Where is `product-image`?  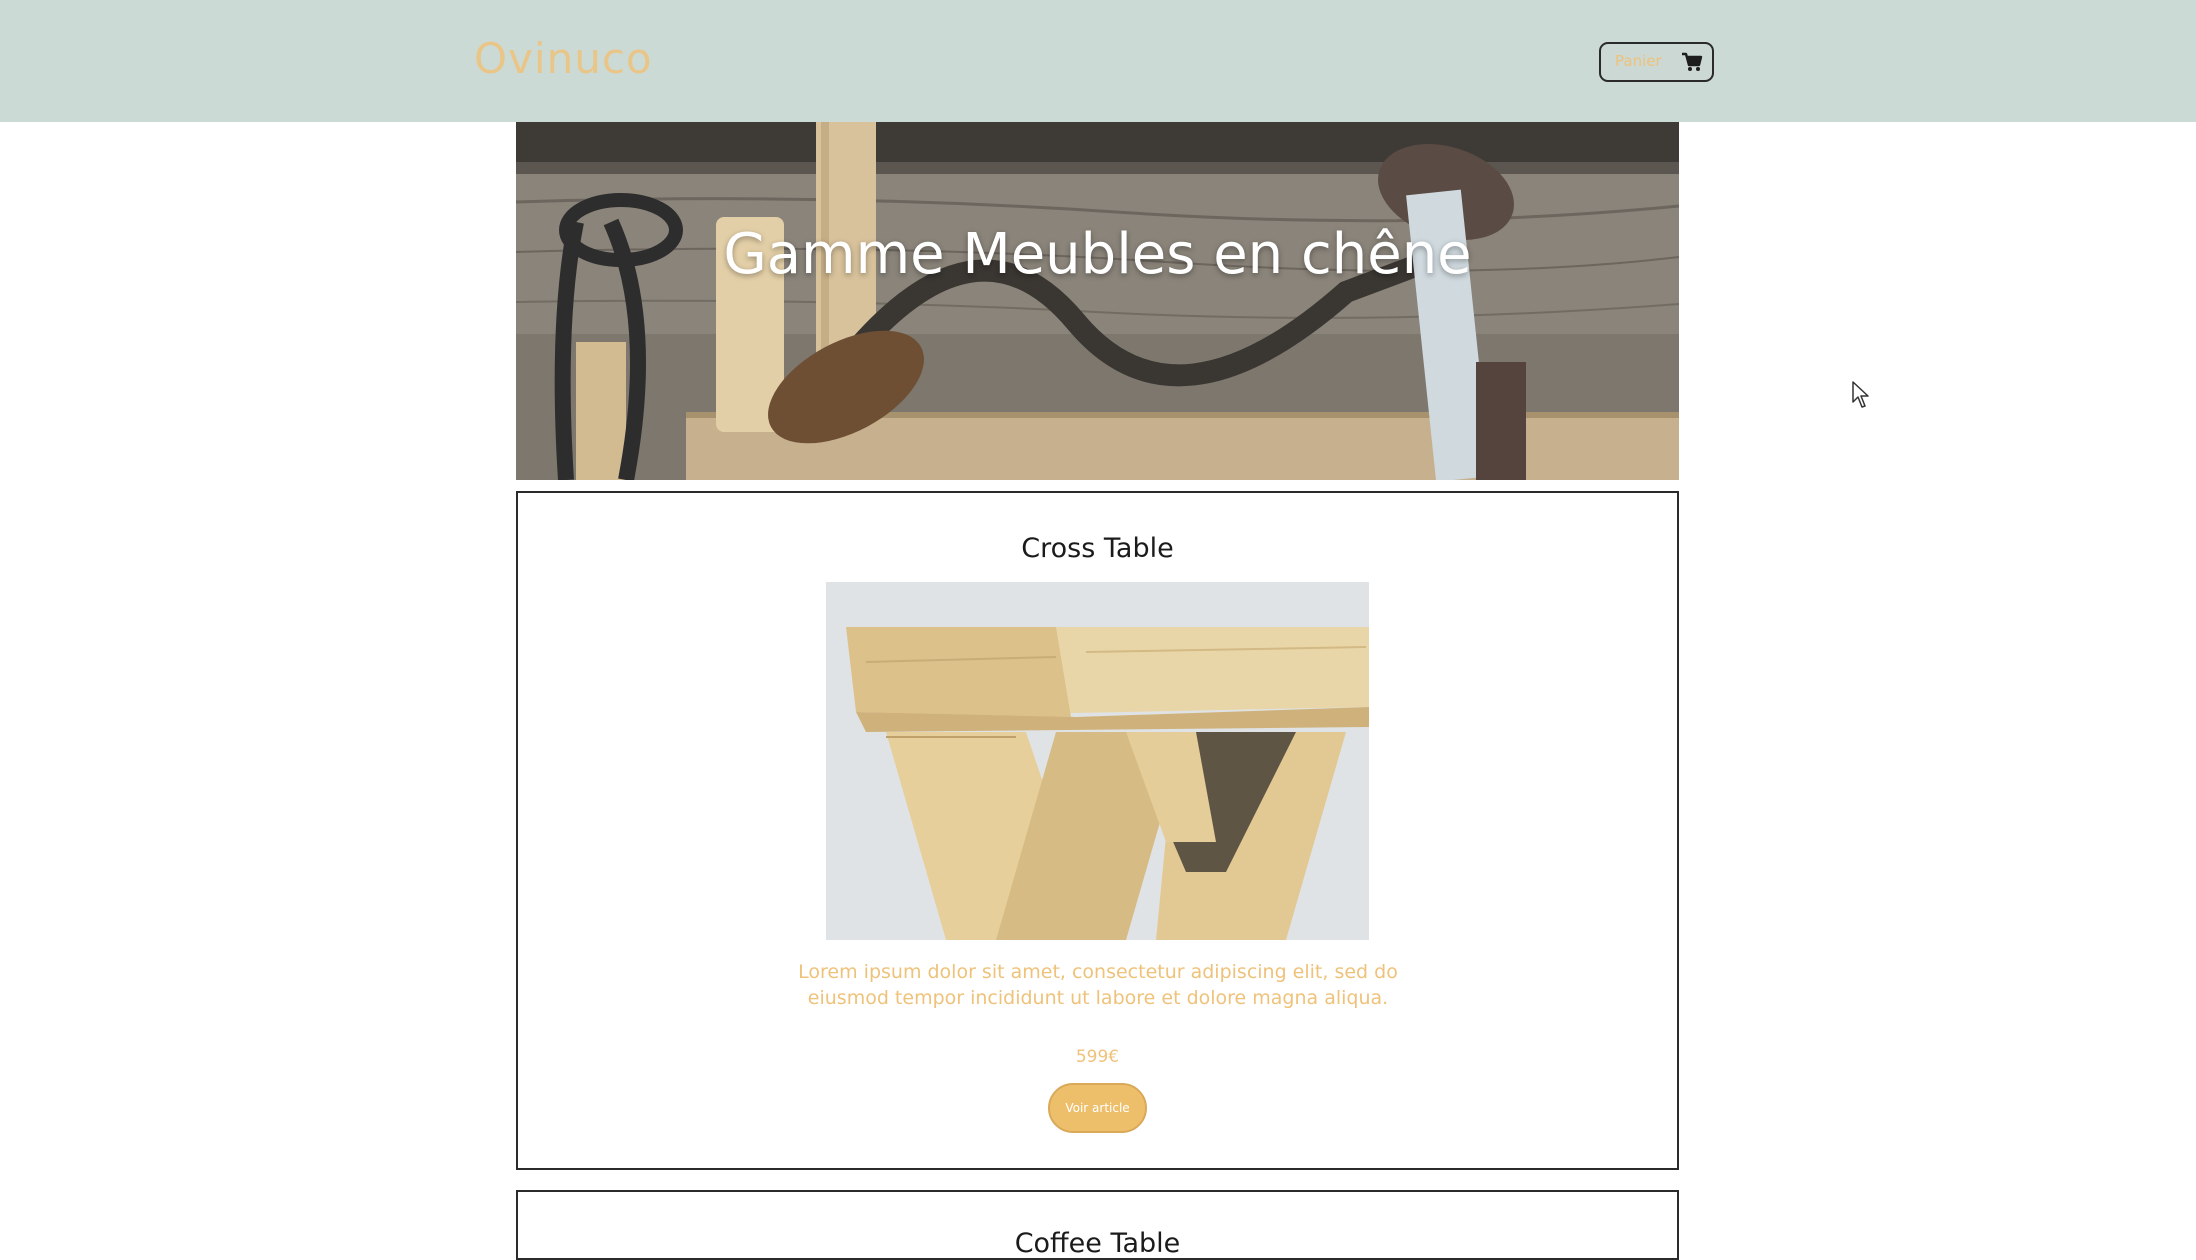 product-image is located at coordinates (1097, 761).